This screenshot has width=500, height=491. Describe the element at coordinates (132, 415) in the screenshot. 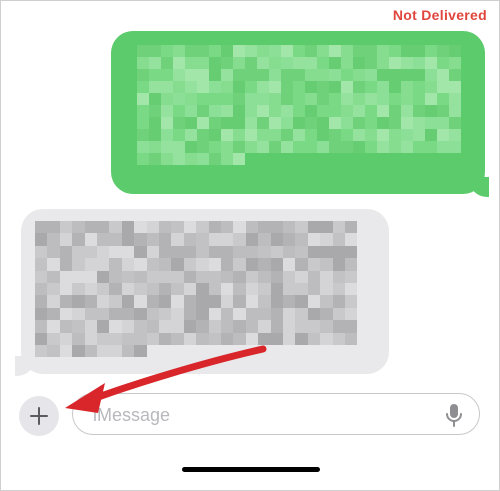

I see `message-input-placeholder: iMessage` at that location.